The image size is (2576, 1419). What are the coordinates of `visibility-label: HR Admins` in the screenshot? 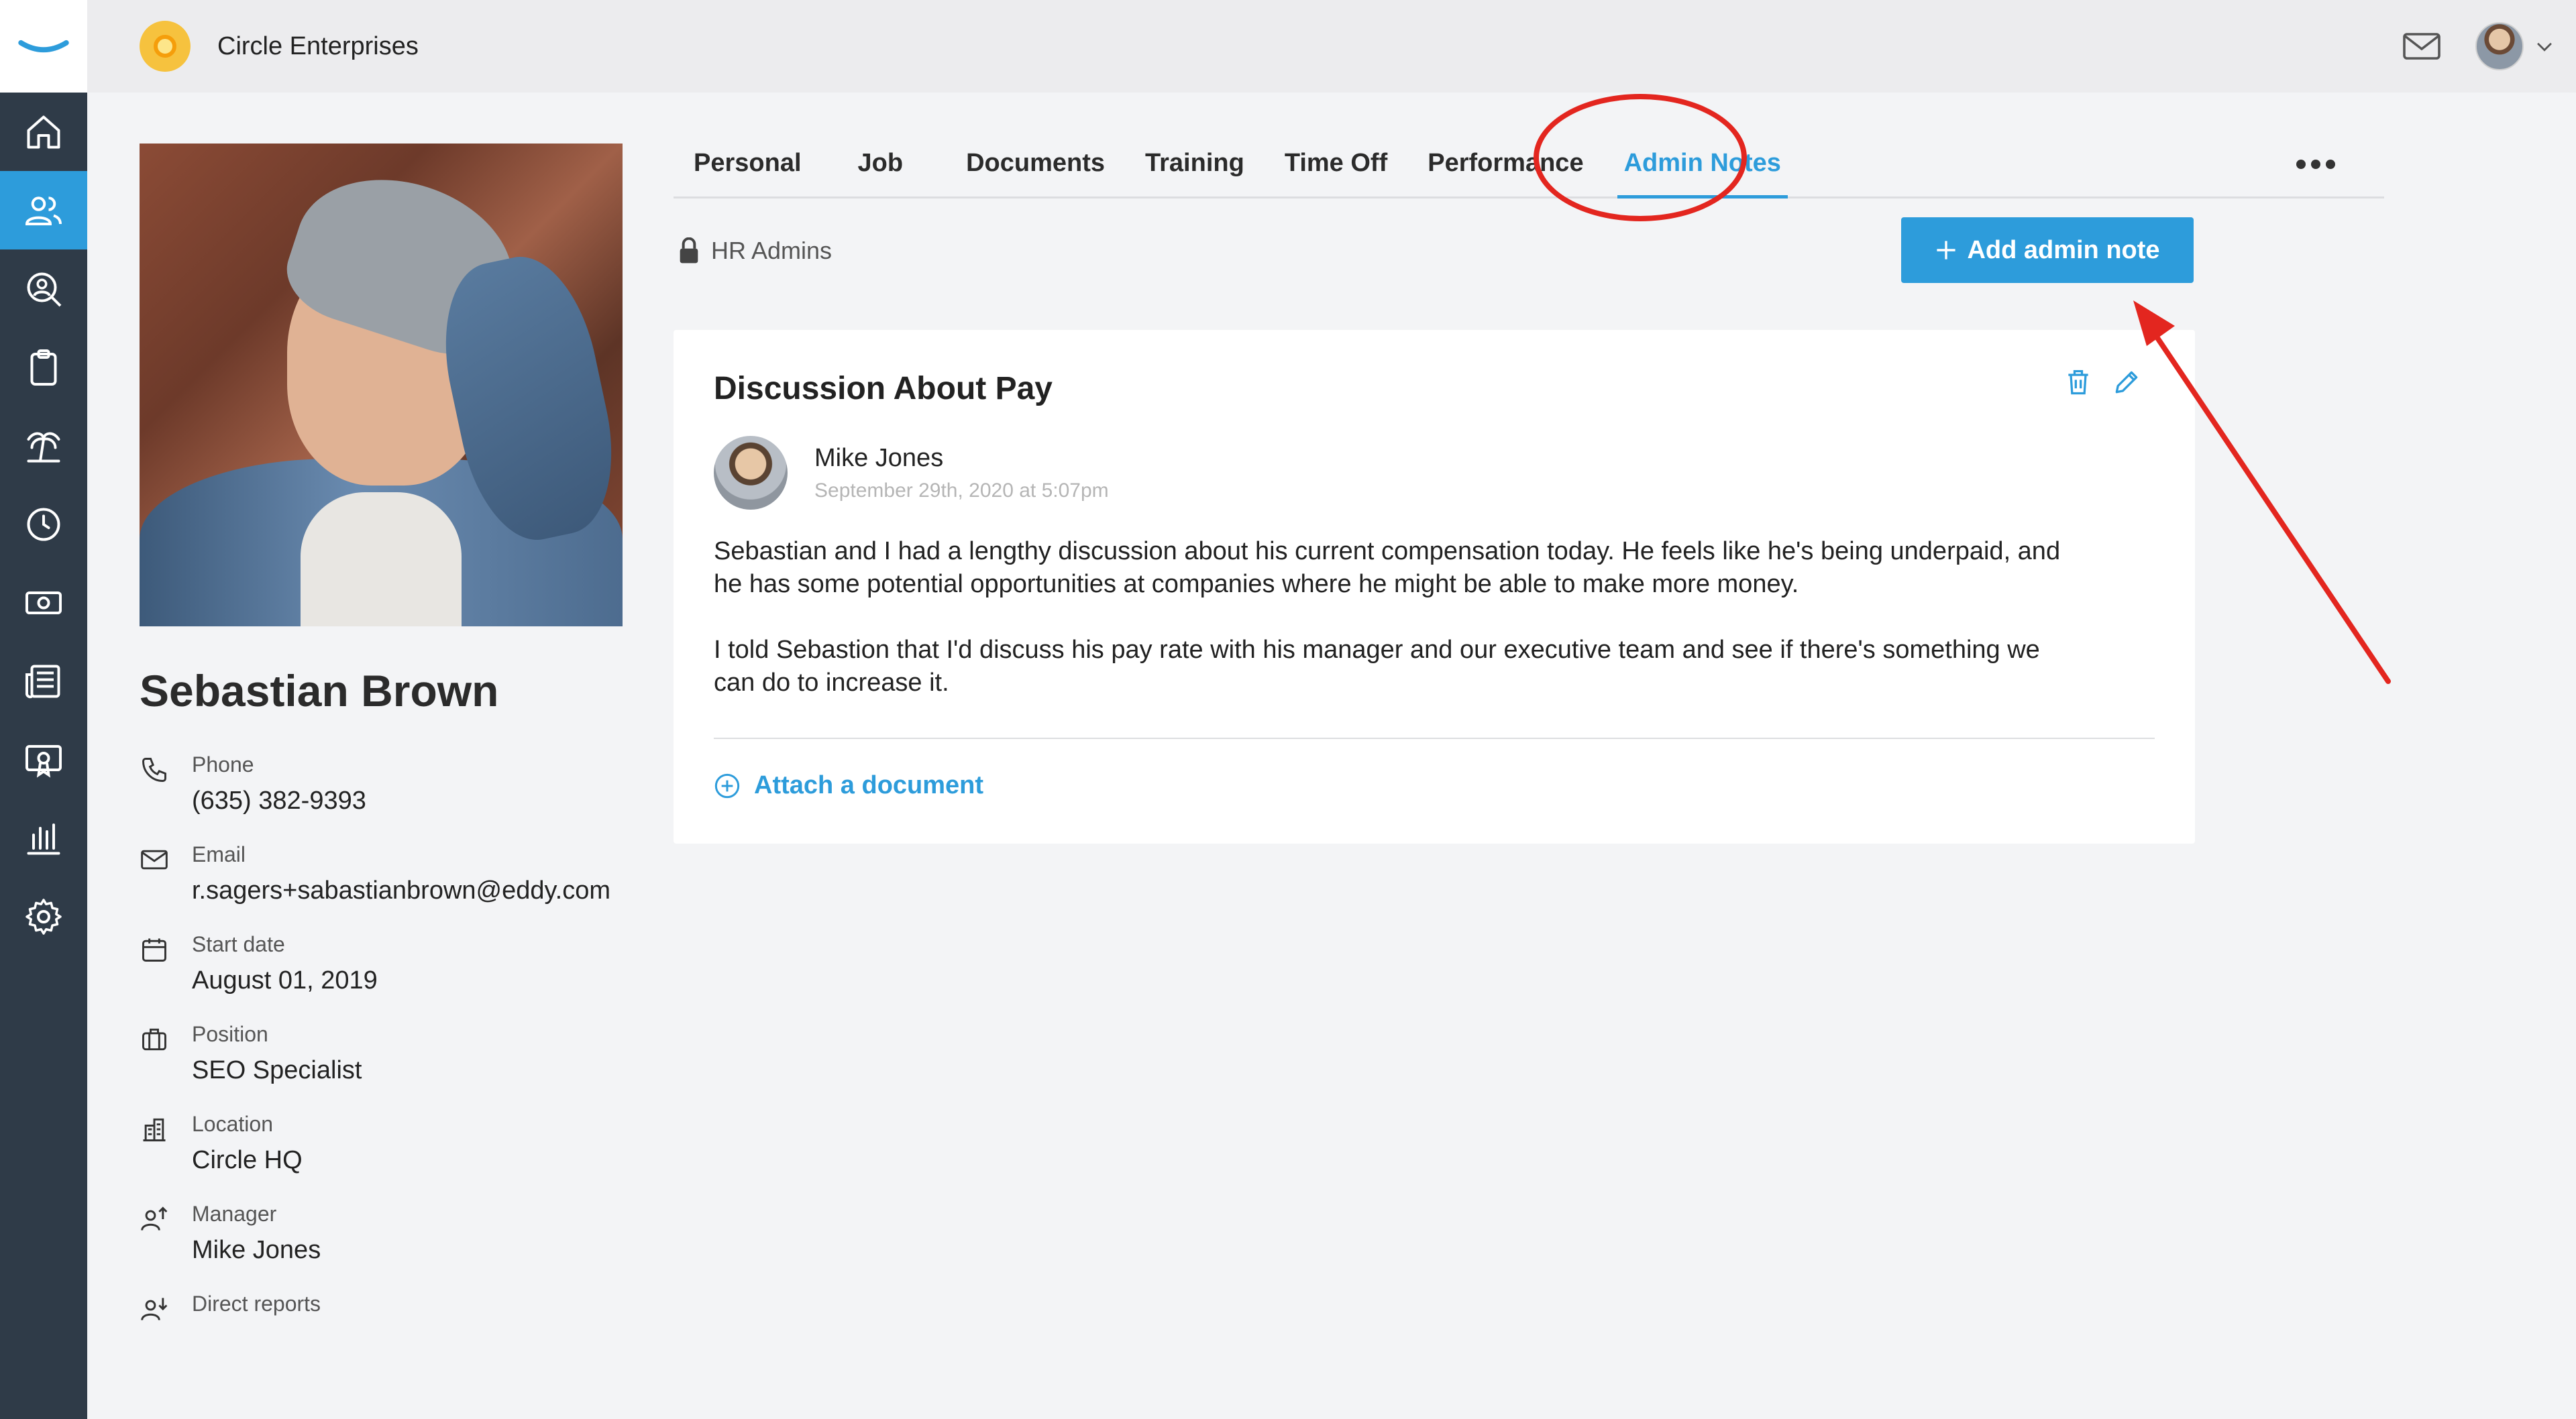 It's located at (772, 251).